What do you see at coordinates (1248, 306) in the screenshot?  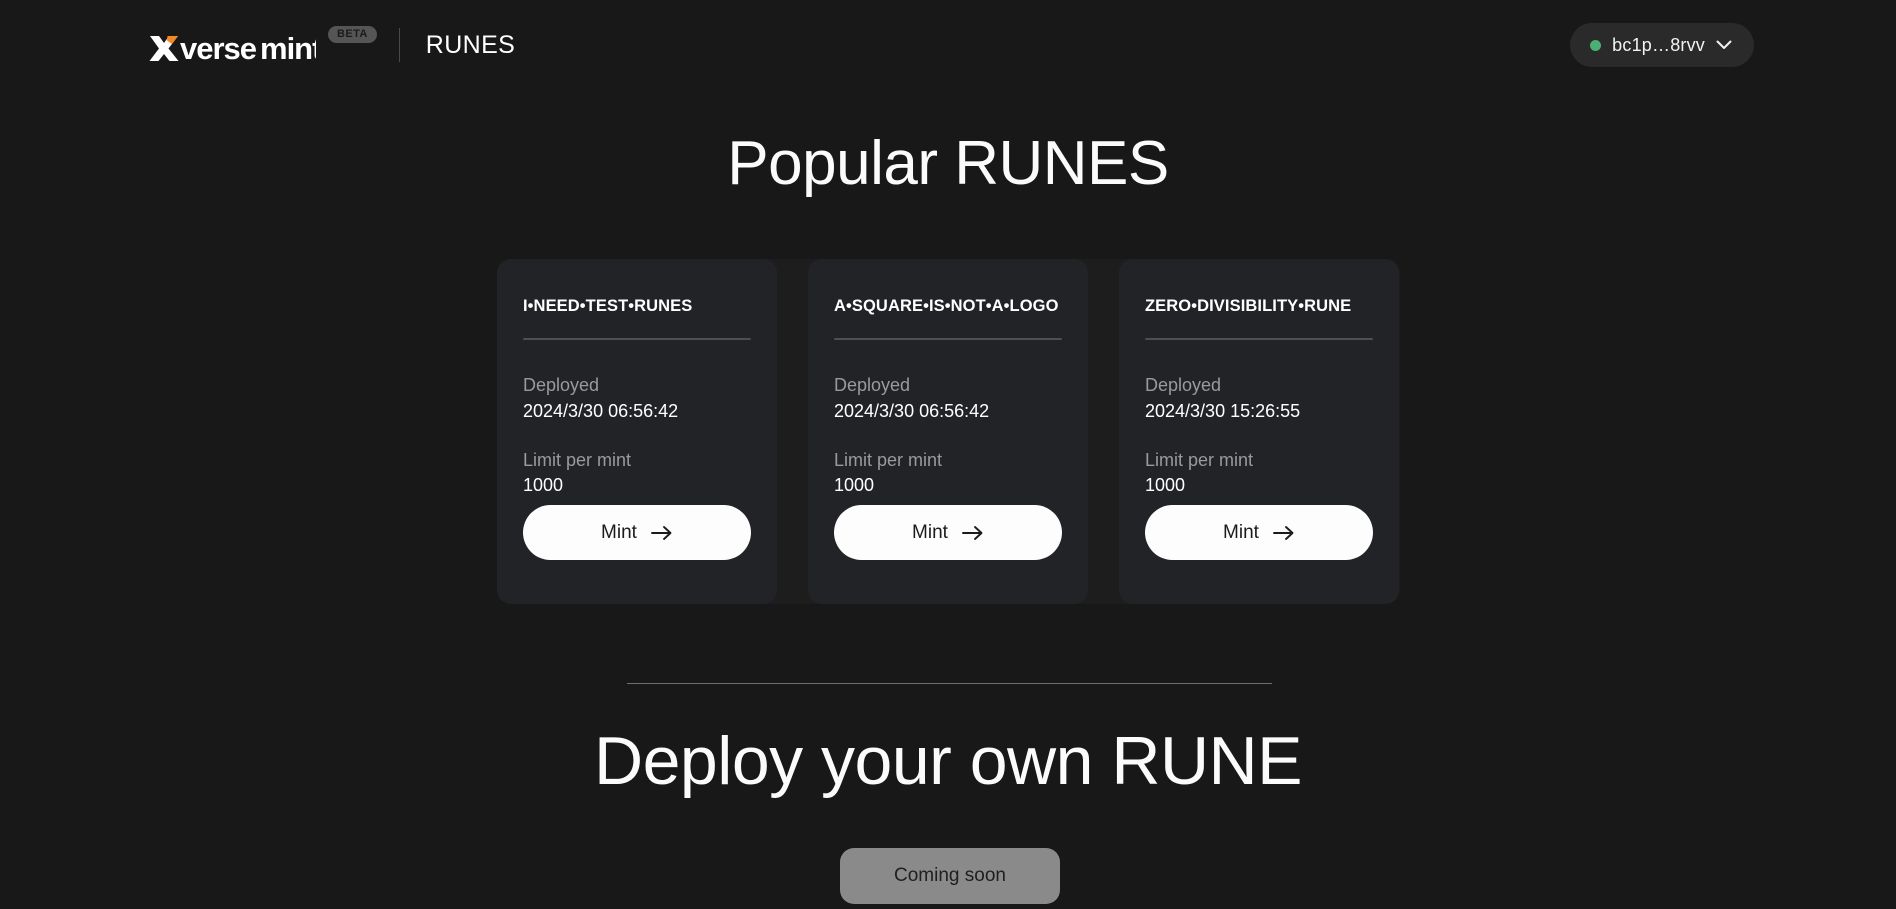 I see `rune-name: ZERO•DIVISIBILITY•RUNE` at bounding box center [1248, 306].